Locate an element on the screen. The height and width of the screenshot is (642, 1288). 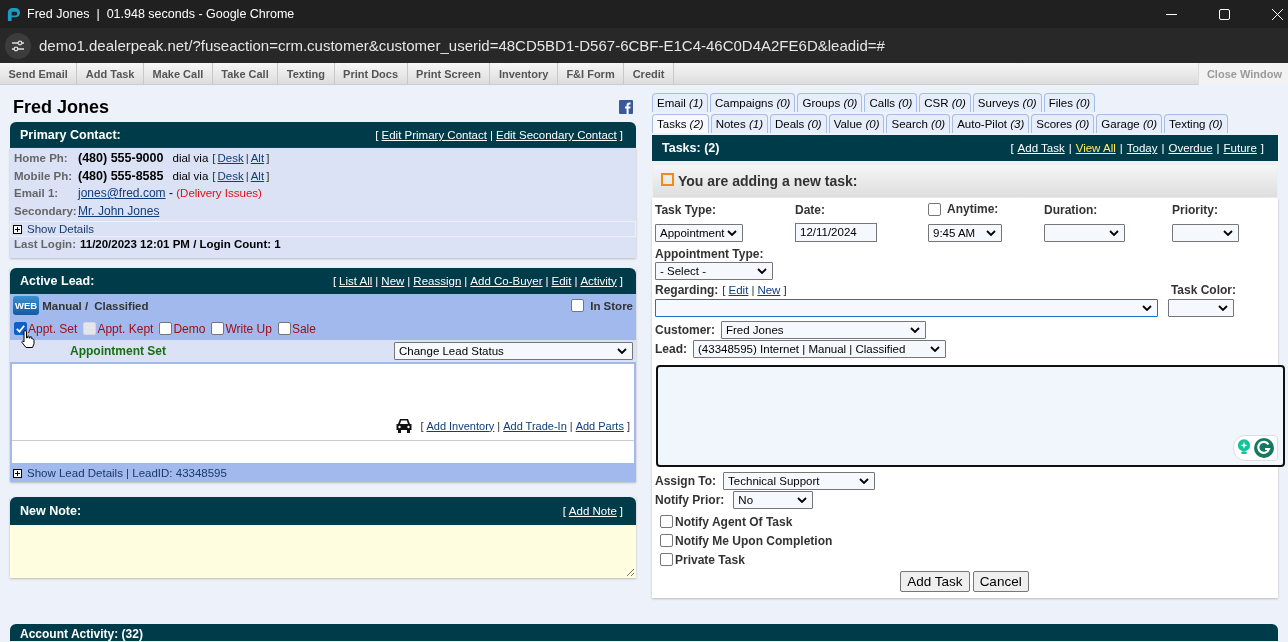
dropdown: Change Lead Status is located at coordinates (513, 350).